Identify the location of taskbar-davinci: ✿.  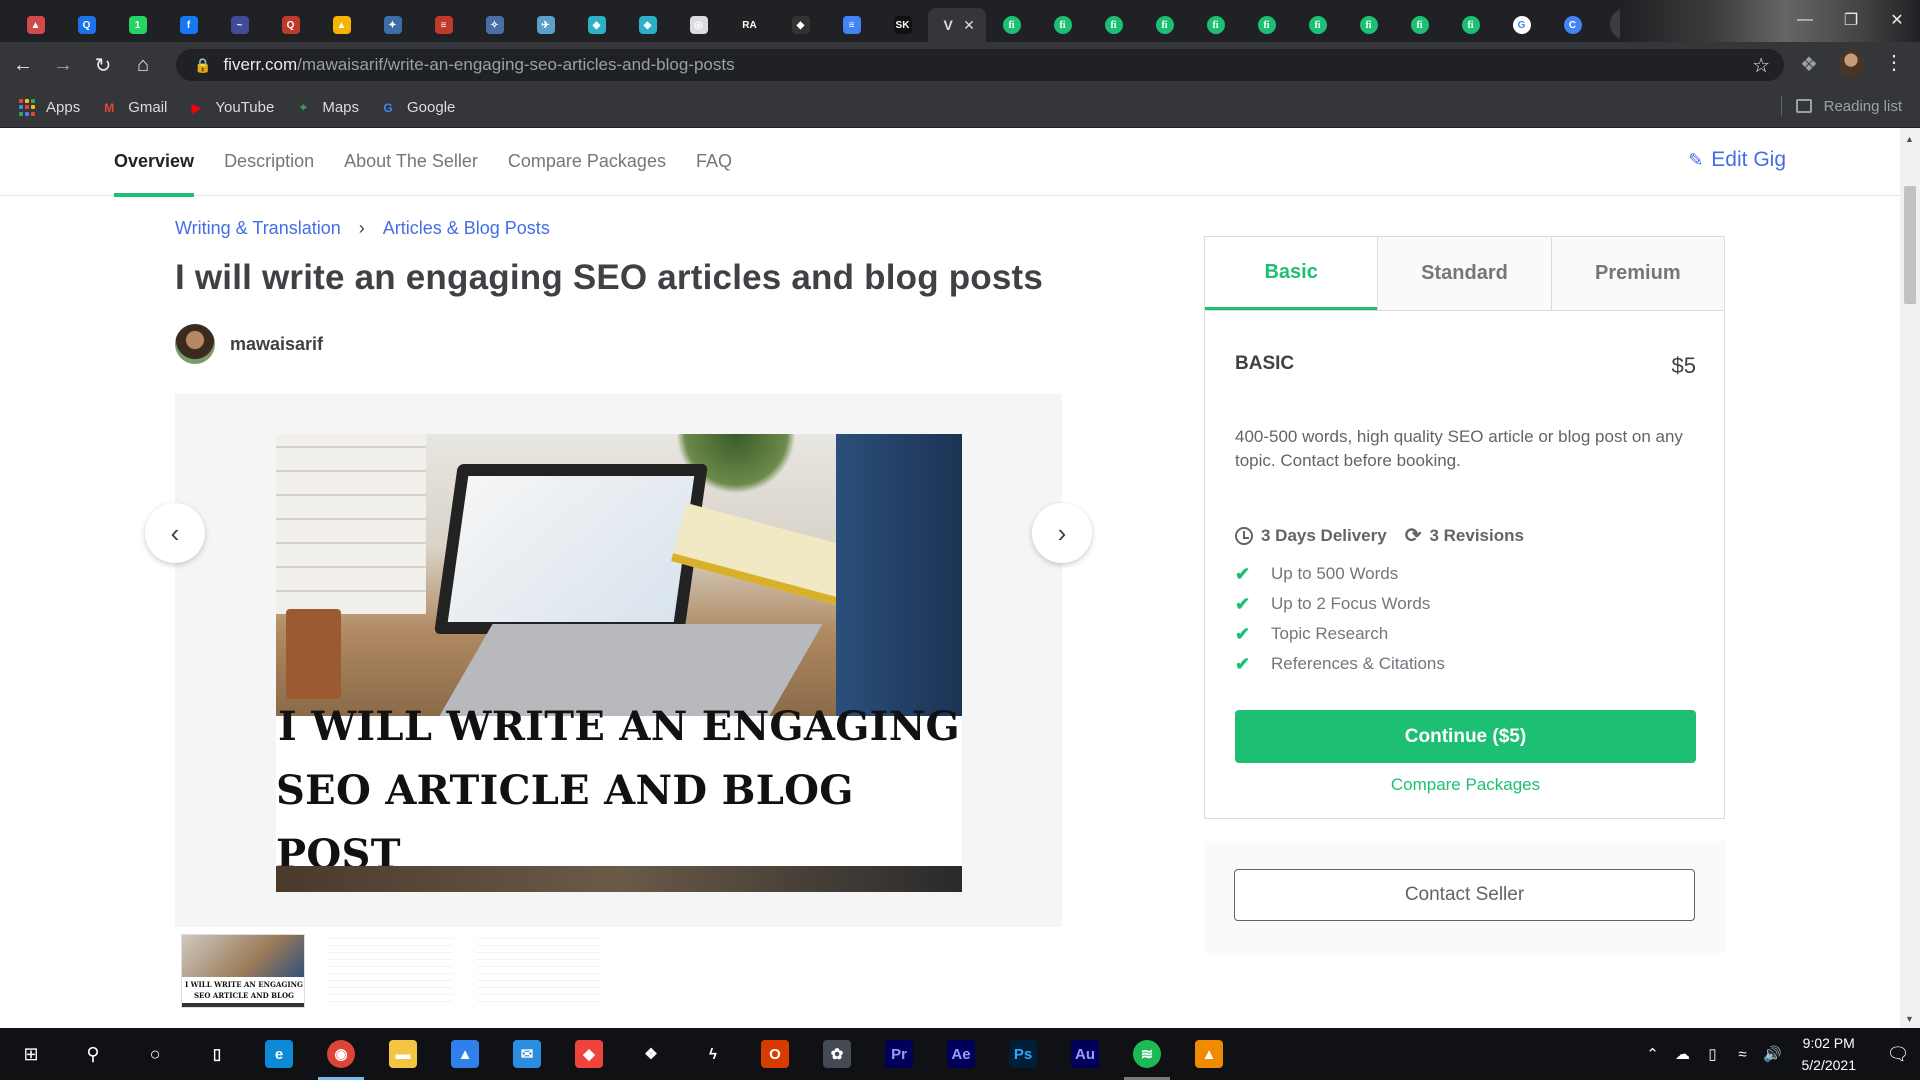
(837, 1054).